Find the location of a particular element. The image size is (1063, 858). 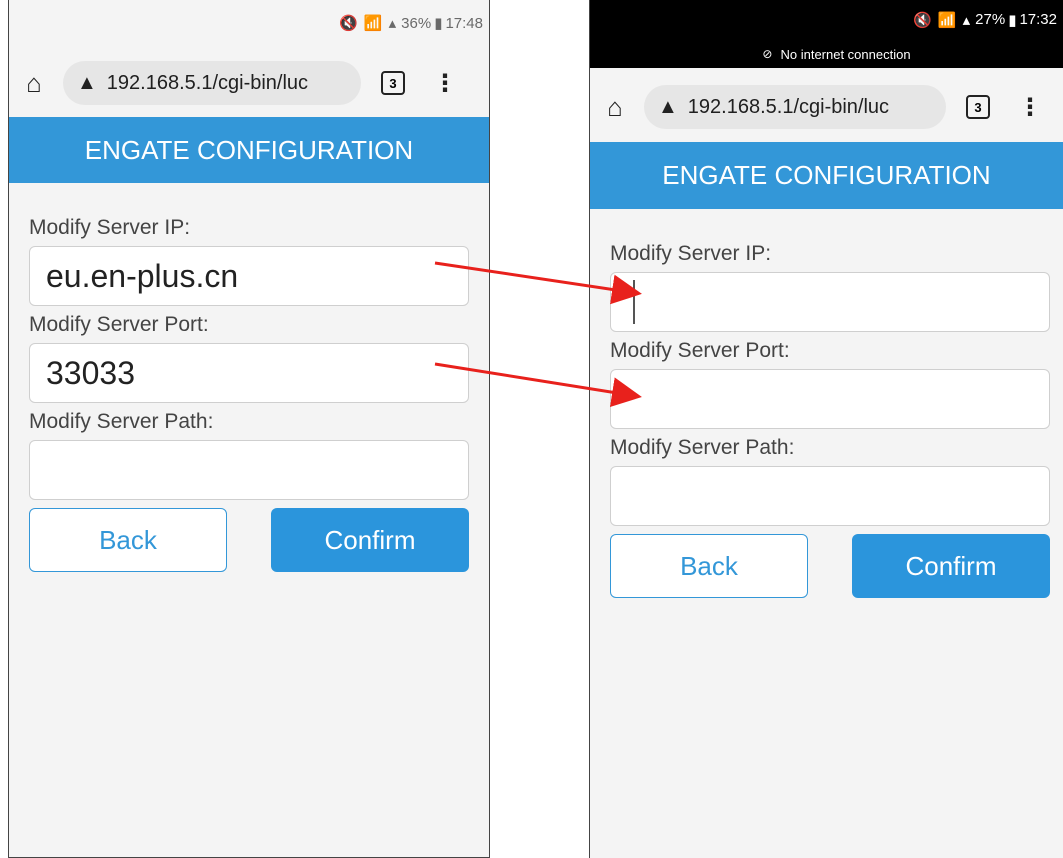

banner-text: No internet connection is located at coordinates (845, 54).